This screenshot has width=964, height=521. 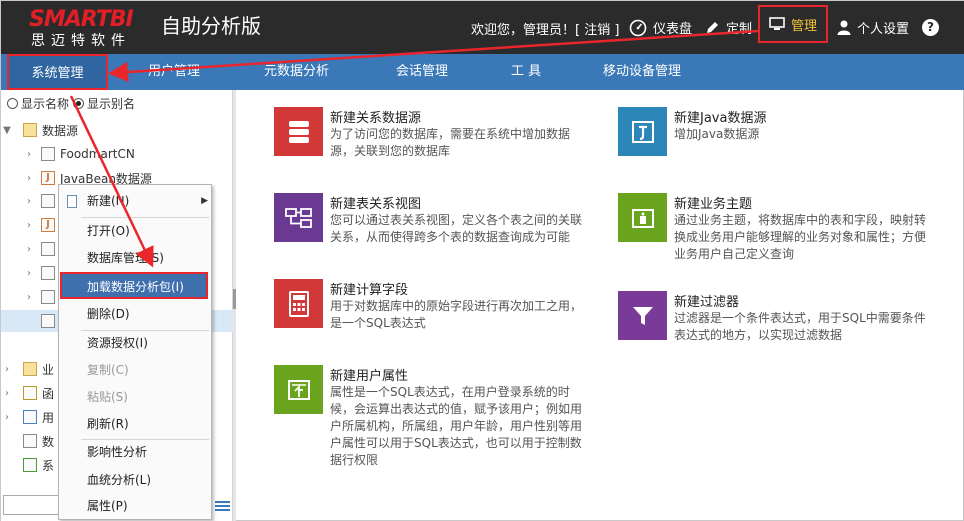 I want to click on tree-label: 数据源, so click(x=60, y=130).